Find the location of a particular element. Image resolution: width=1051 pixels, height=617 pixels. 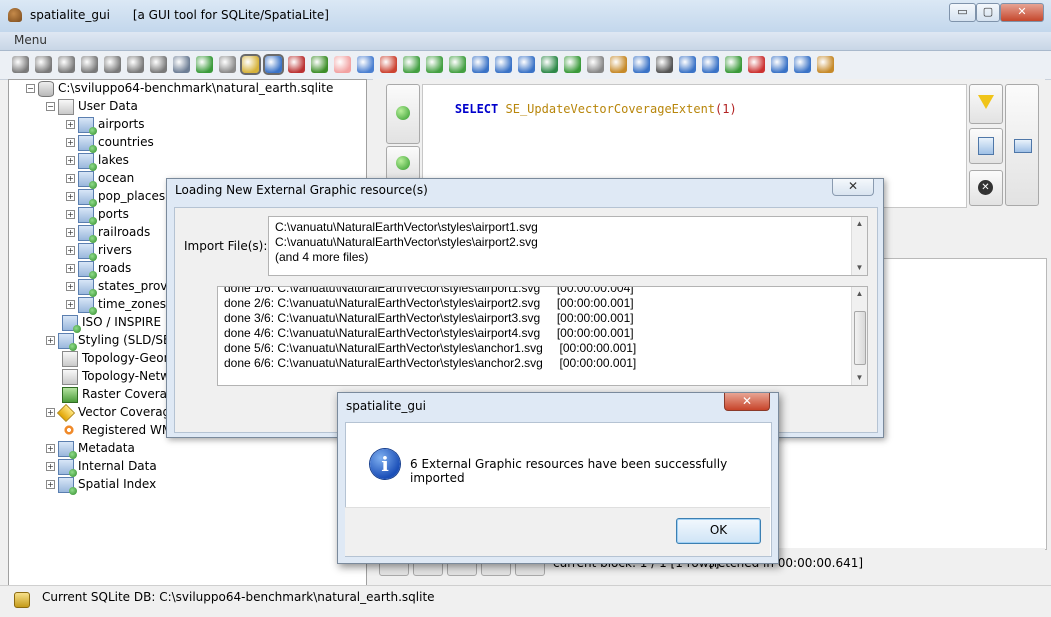

wms-icon is located at coordinates (69, 430).